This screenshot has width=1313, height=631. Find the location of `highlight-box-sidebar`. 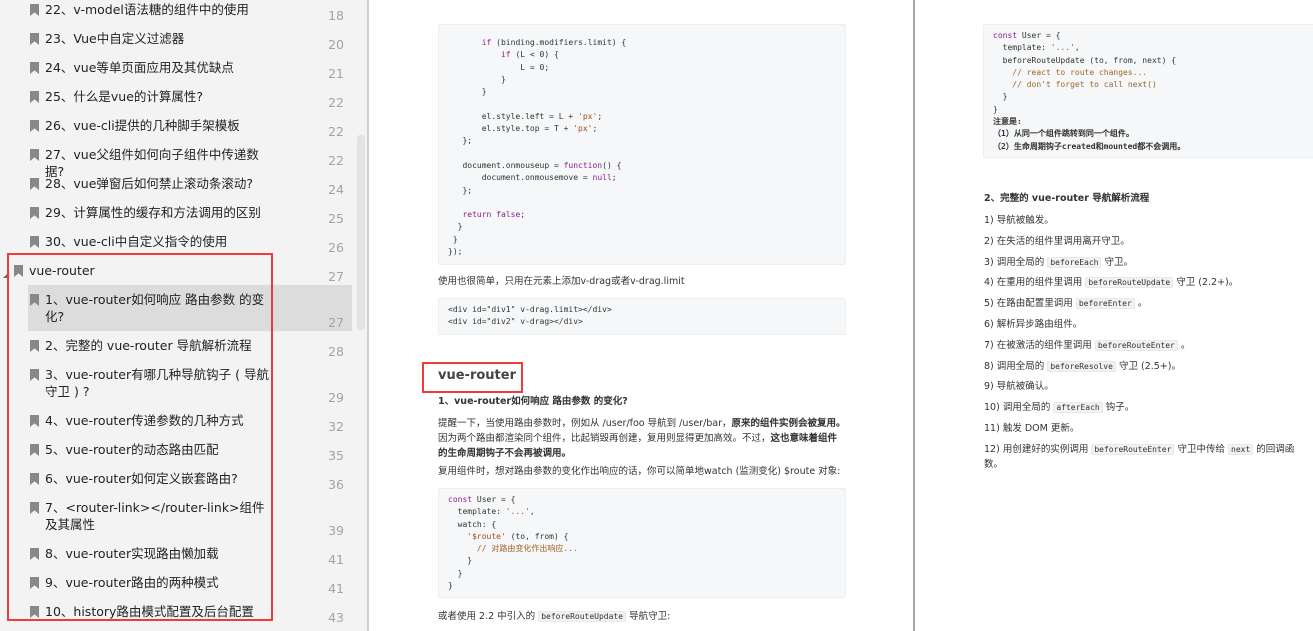

highlight-box-sidebar is located at coordinates (140, 437).